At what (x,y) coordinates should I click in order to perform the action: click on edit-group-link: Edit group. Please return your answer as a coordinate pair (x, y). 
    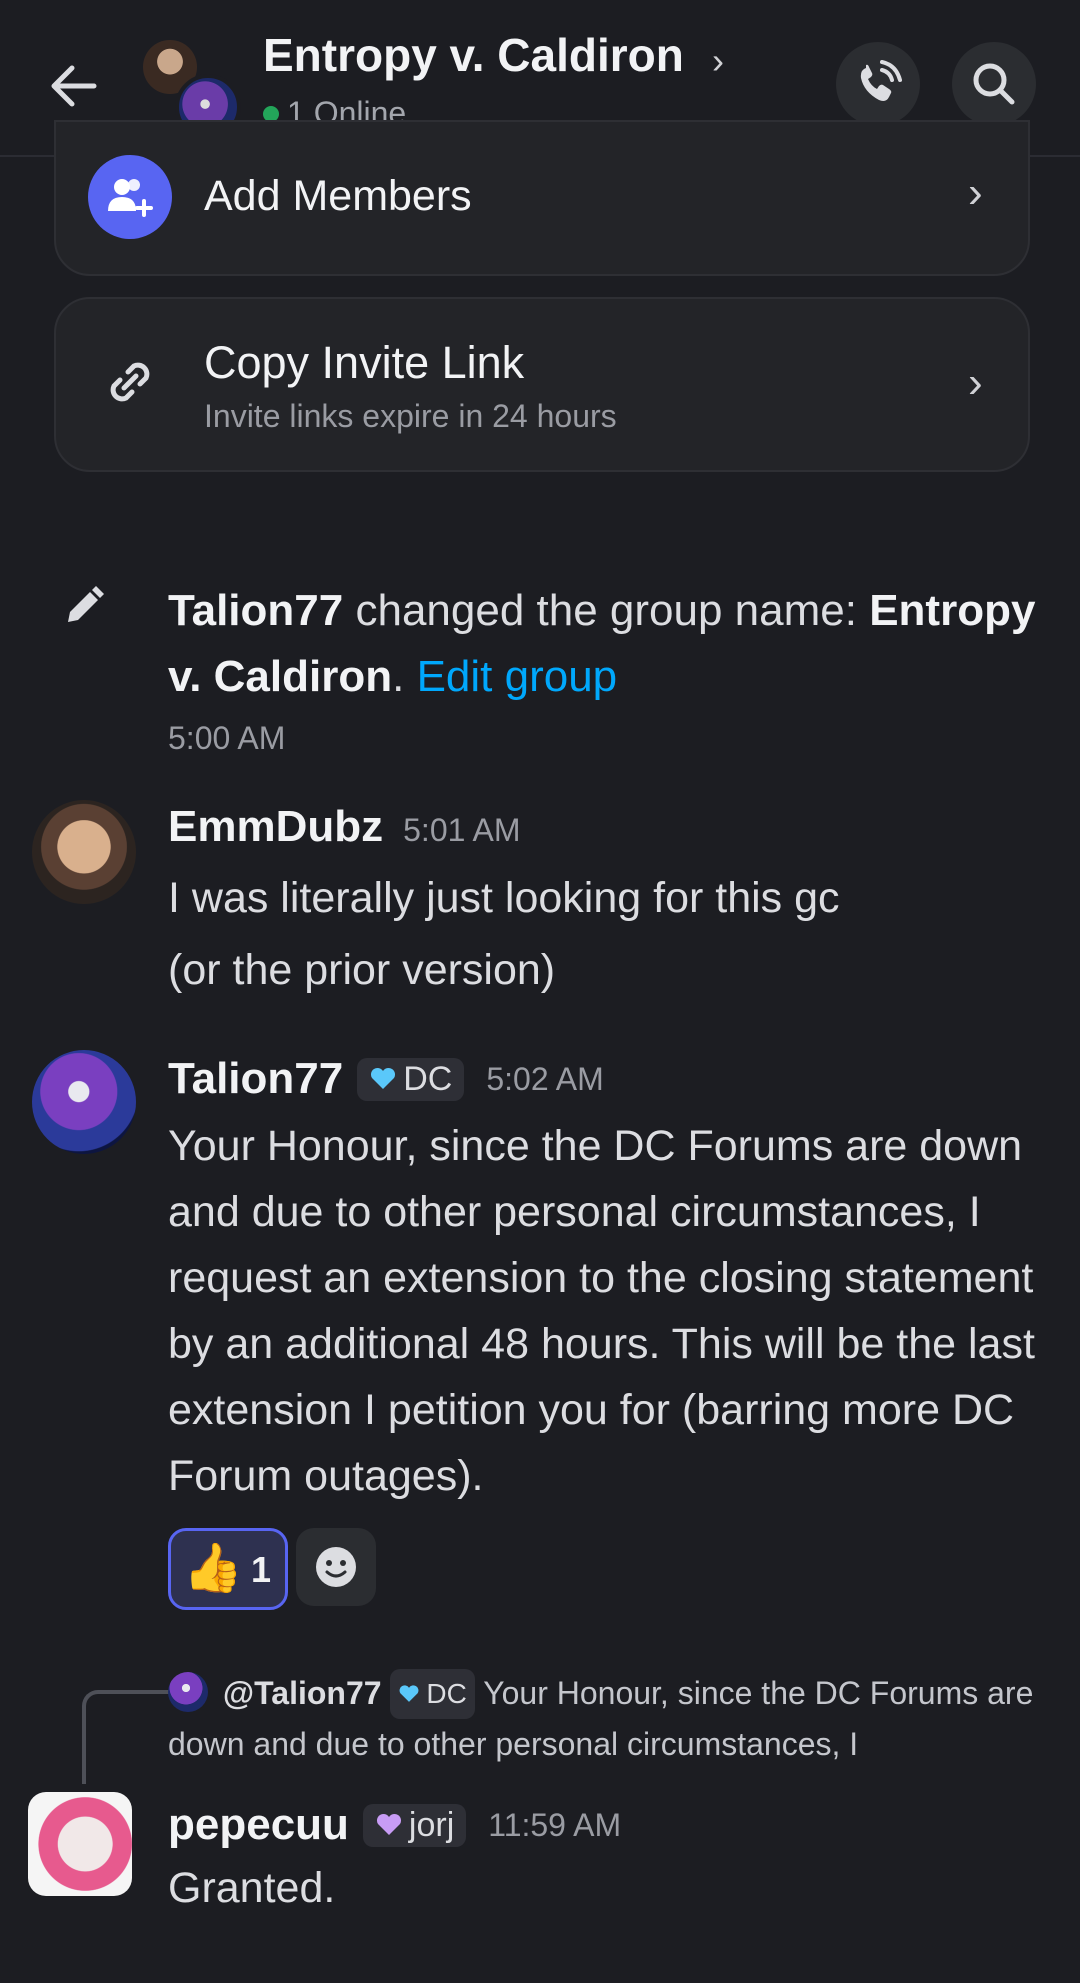
    Looking at the image, I should click on (517, 676).